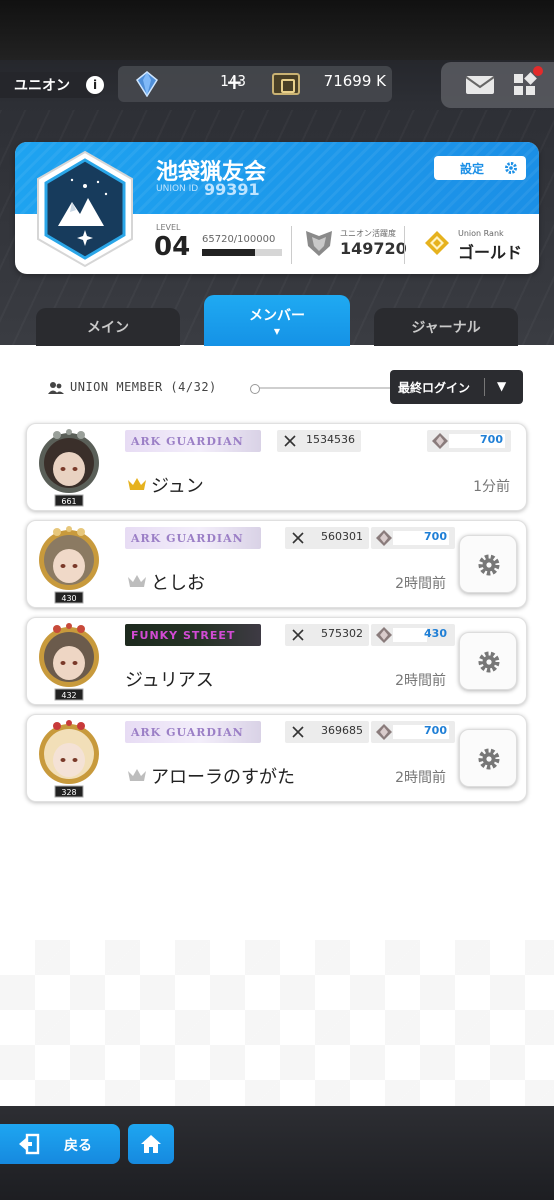 Image resolution: width=554 pixels, height=1200 pixels. What do you see at coordinates (330, 439) in the screenshot?
I see `combat-power-value: 1534536` at bounding box center [330, 439].